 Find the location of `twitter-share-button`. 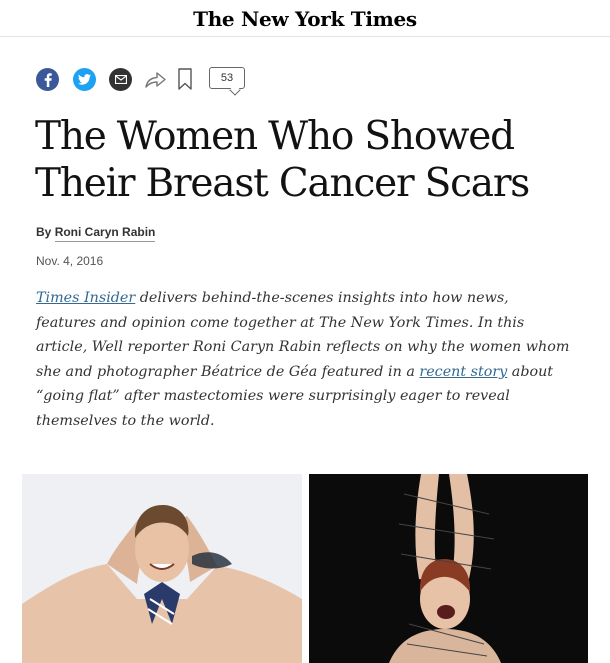

twitter-share-button is located at coordinates (84, 79).